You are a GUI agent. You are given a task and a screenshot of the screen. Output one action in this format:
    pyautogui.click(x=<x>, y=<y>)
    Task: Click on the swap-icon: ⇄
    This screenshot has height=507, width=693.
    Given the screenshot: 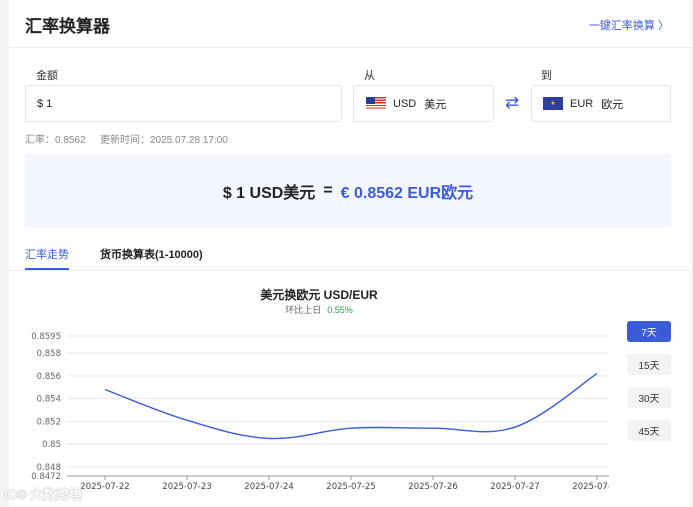 What is the action you would take?
    pyautogui.click(x=512, y=104)
    